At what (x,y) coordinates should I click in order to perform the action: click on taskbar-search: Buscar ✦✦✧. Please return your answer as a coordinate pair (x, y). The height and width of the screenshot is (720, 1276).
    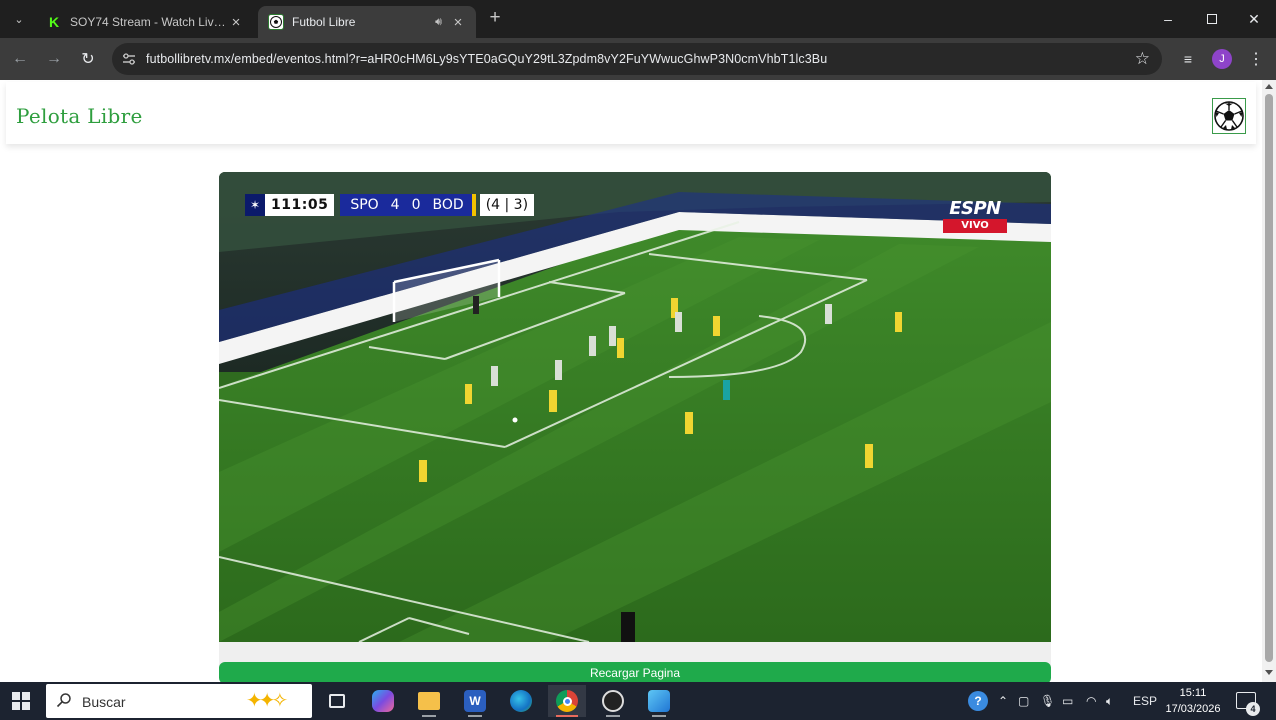
    Looking at the image, I should click on (179, 701).